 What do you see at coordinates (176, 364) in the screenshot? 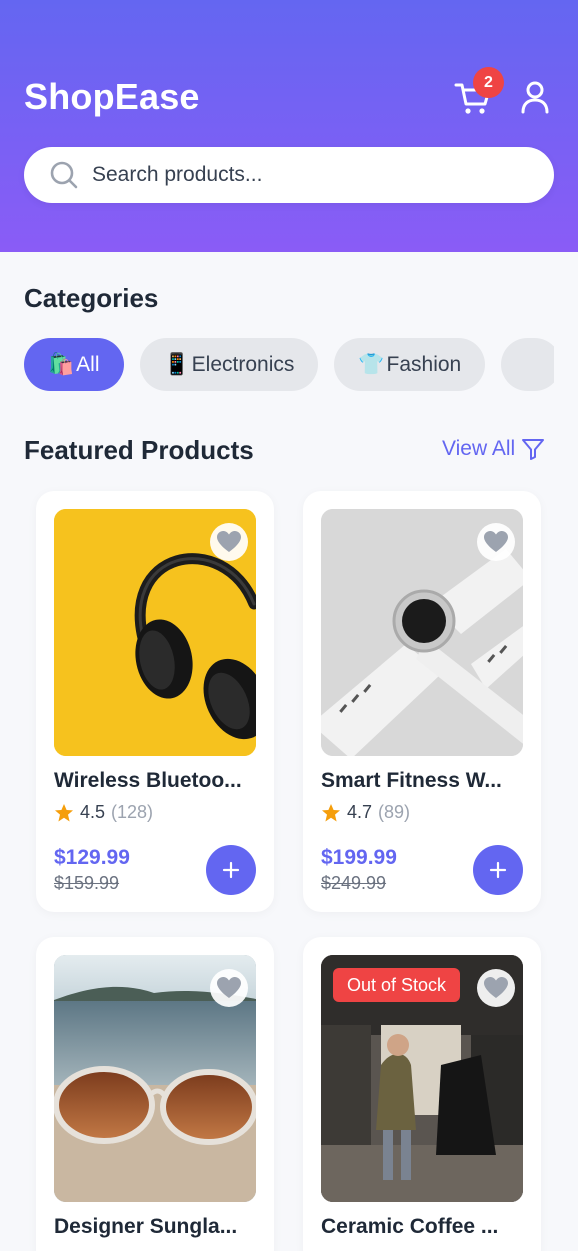
I see `phone-icon: 📱` at bounding box center [176, 364].